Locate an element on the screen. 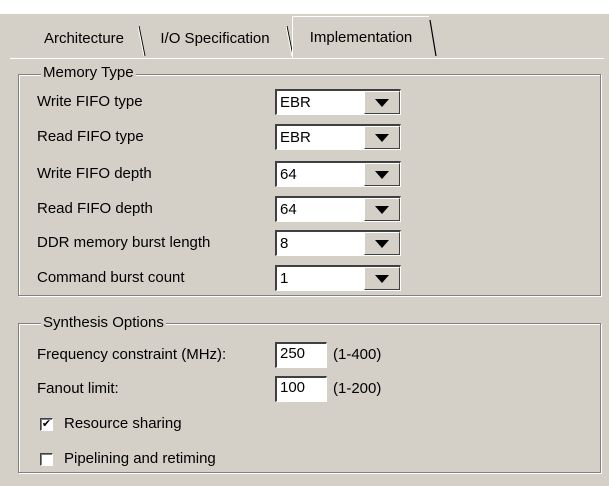 This screenshot has width=609, height=486. write-fifo-depth-label: Write FIFO depth is located at coordinates (94, 173).